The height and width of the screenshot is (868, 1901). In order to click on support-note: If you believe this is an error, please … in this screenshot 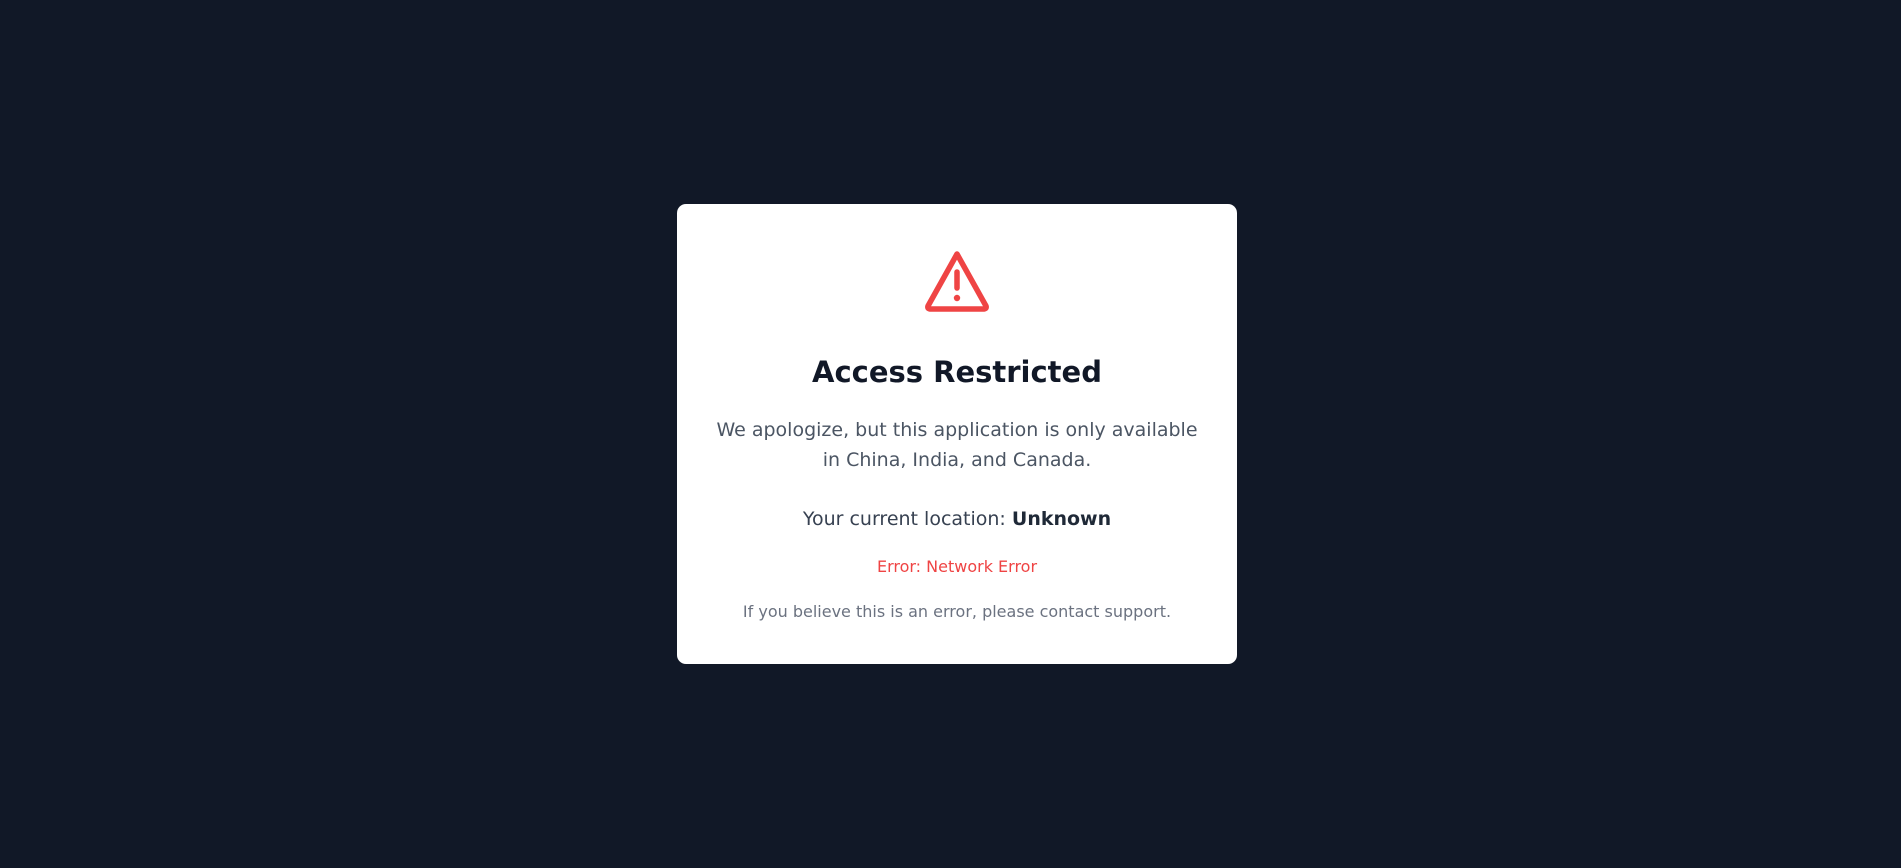, I will do `click(957, 611)`.